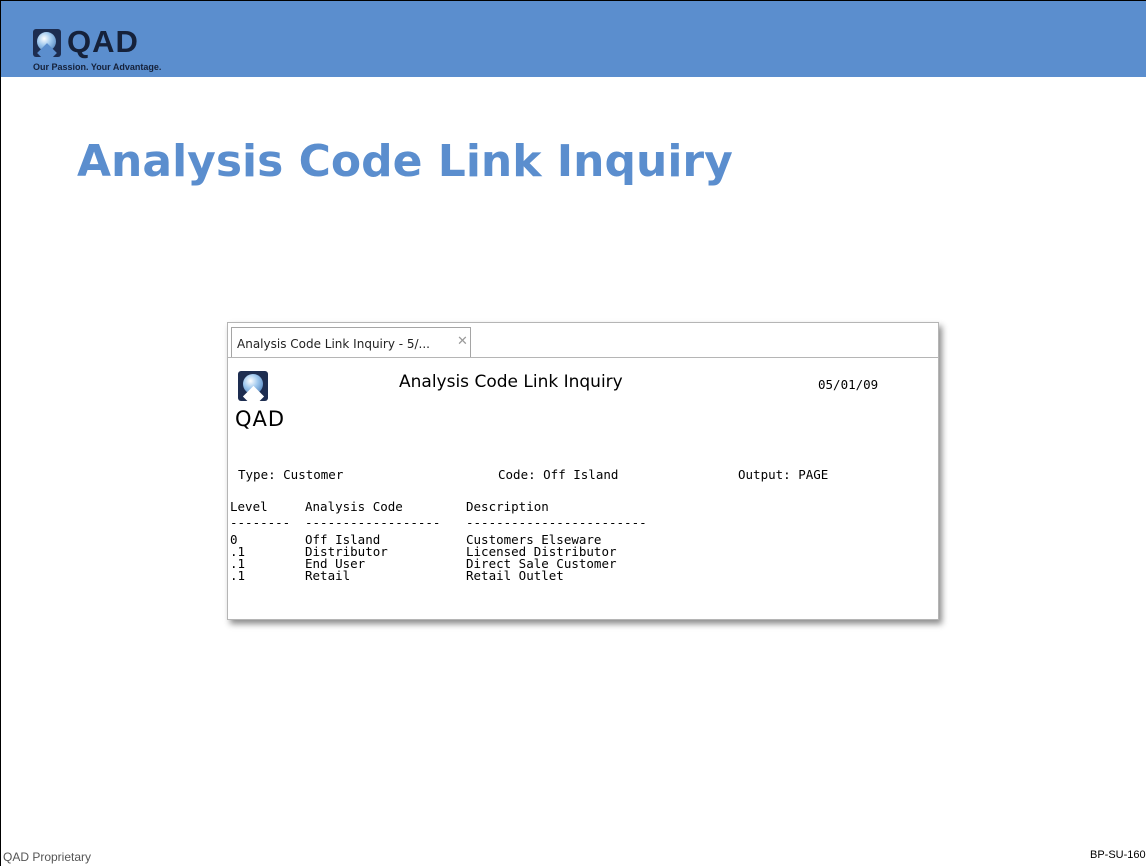  What do you see at coordinates (47, 43) in the screenshot?
I see `qad-logo-icon` at bounding box center [47, 43].